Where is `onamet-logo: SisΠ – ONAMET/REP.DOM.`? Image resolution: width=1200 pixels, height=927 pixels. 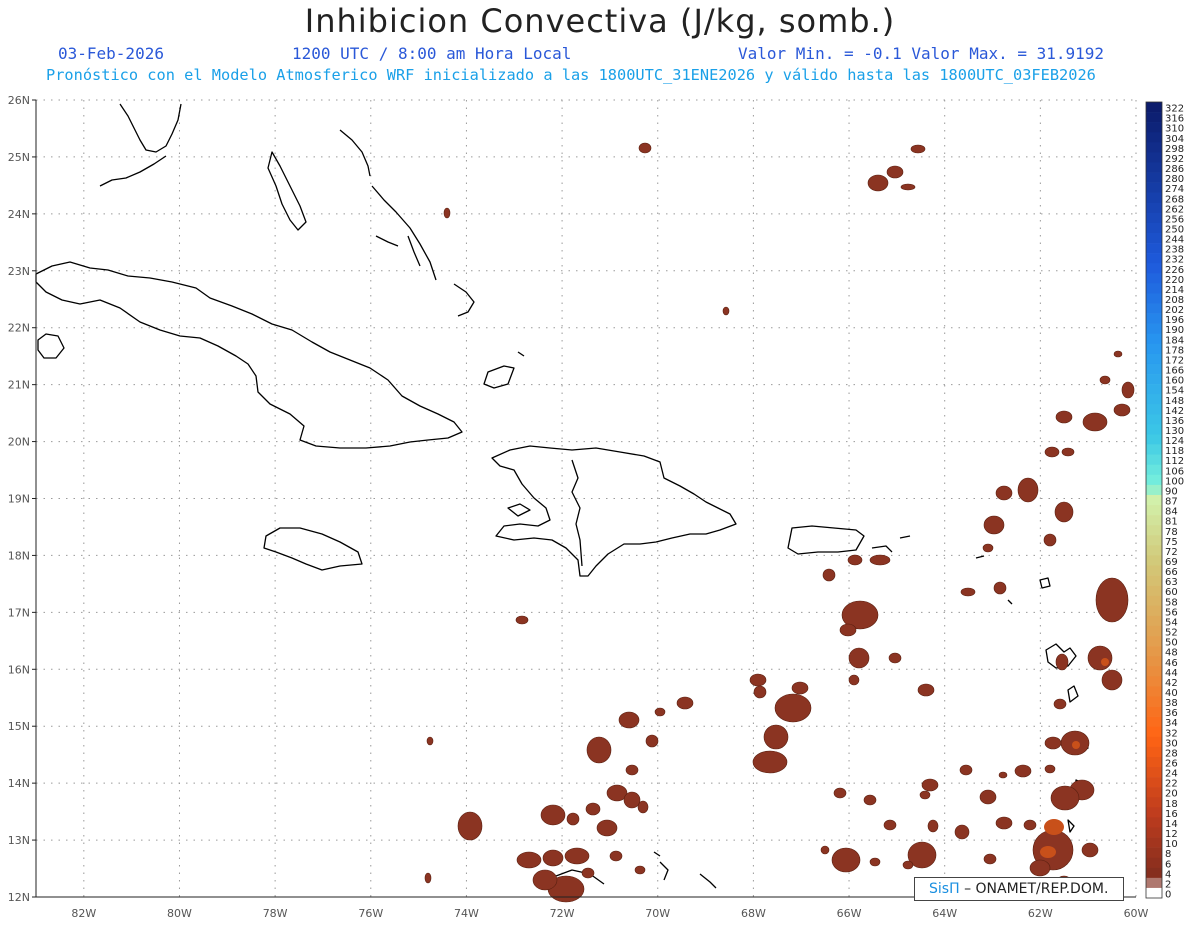
onamet-logo: SisΠ – ONAMET/REP.DOM. is located at coordinates (1019, 889).